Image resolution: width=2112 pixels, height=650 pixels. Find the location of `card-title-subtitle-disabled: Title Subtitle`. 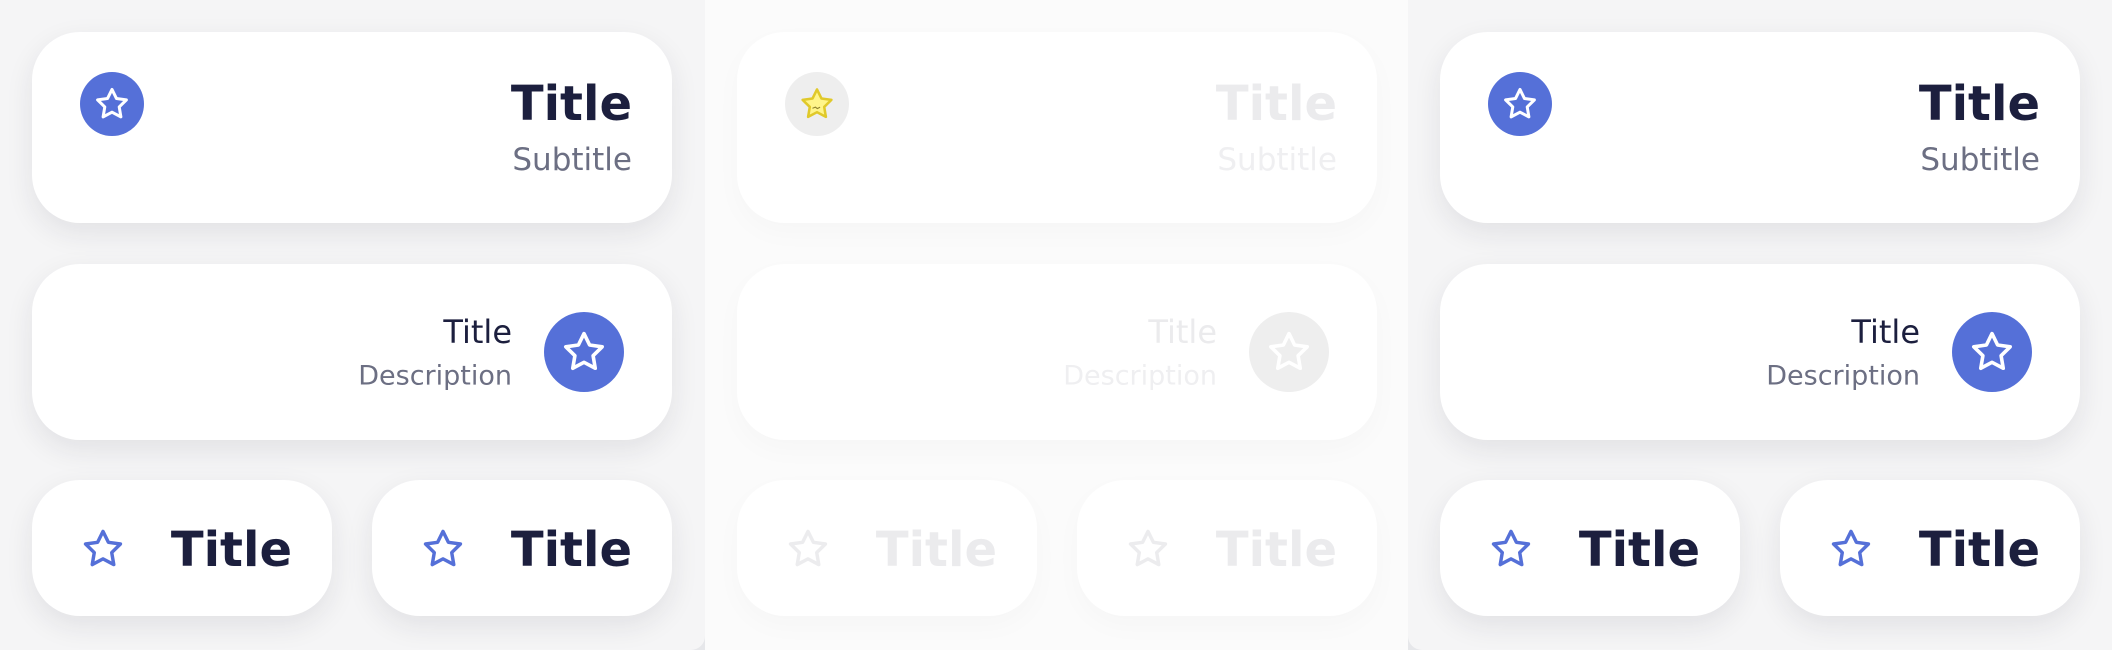

card-title-subtitle-disabled: Title Subtitle is located at coordinates (1057, 127).